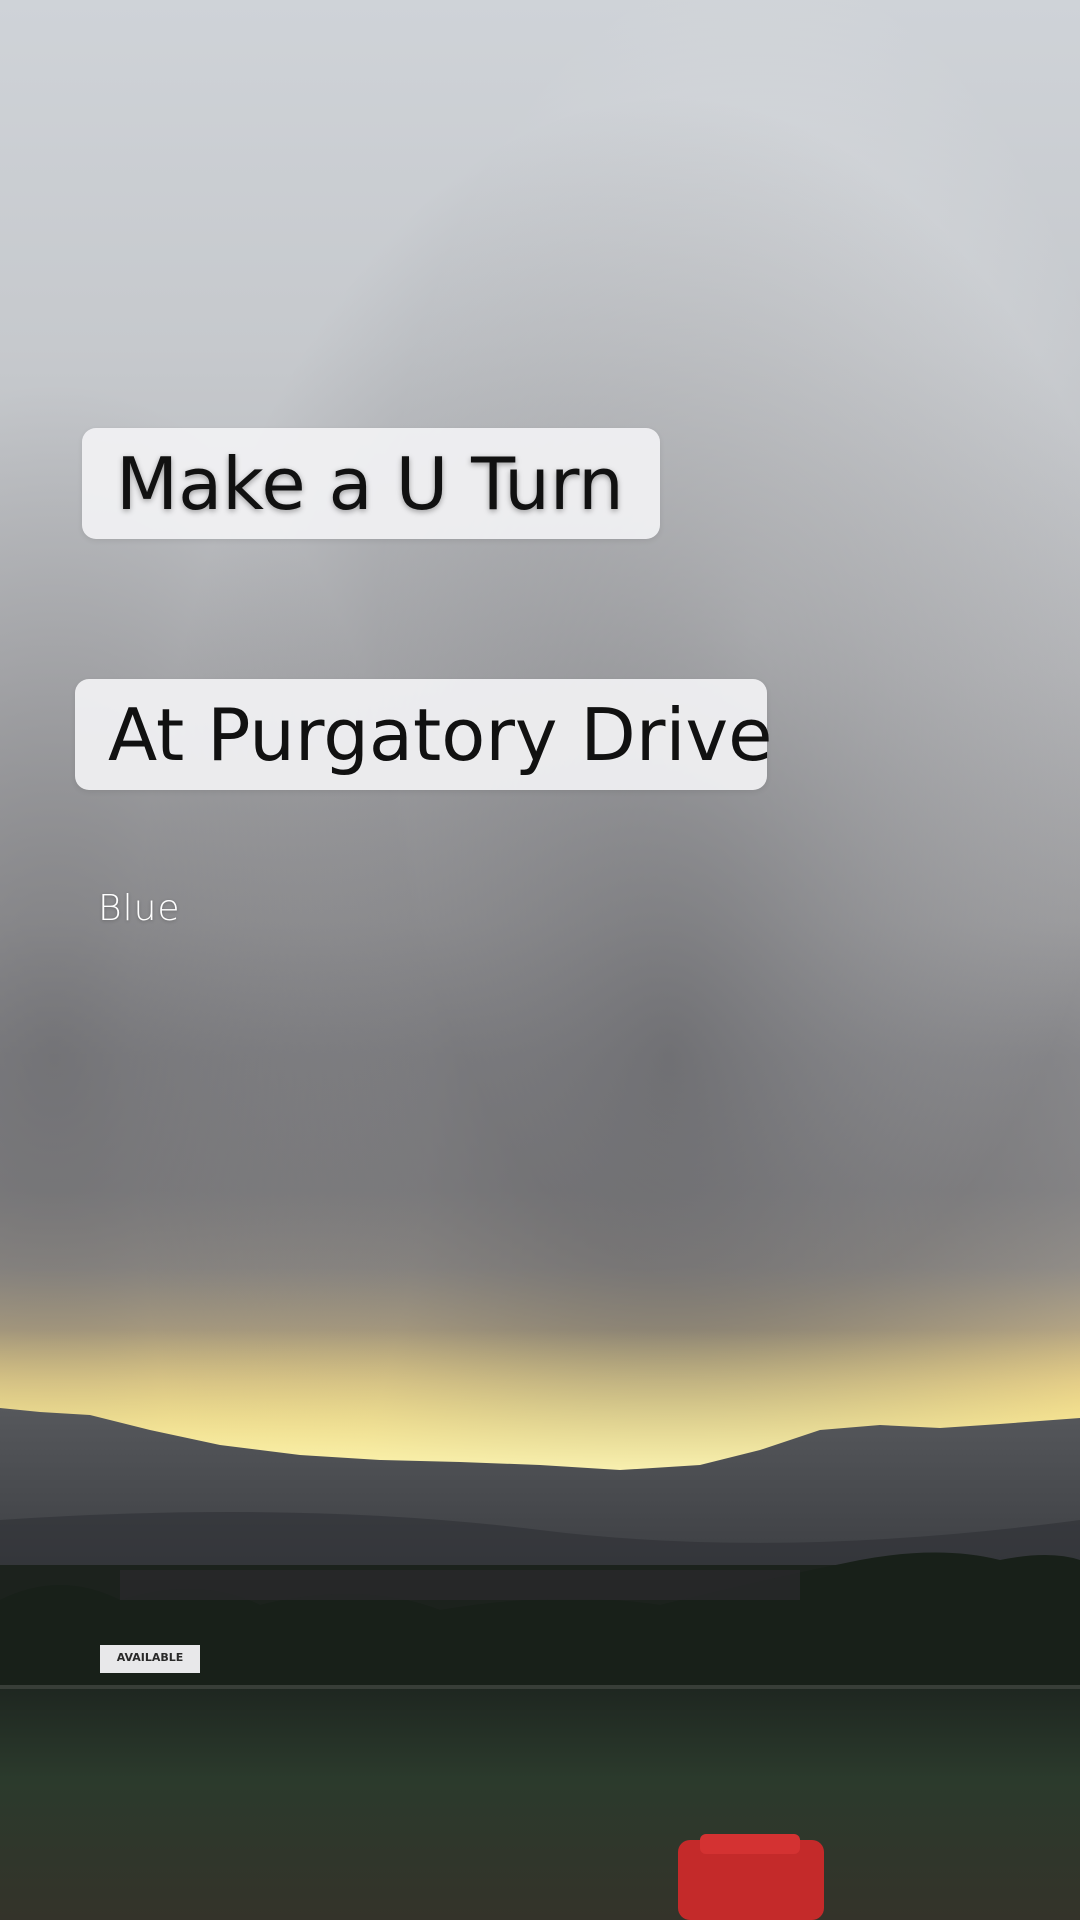 Image resolution: width=1080 pixels, height=1920 pixels. I want to click on caption-make-a-u-turn: Make a U Turn, so click(371, 483).